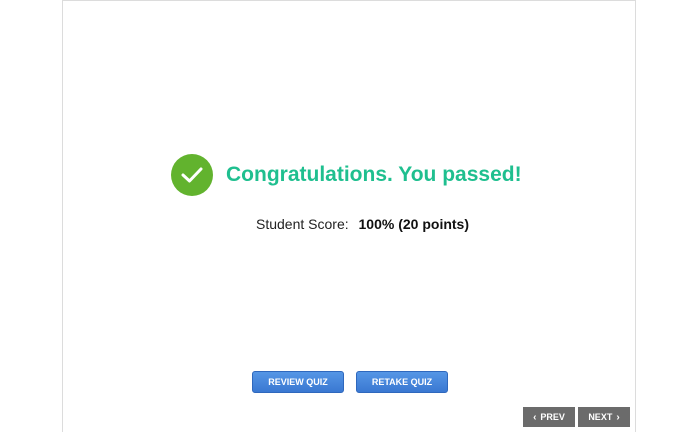  What do you see at coordinates (302, 224) in the screenshot?
I see `score-label: Student Score:` at bounding box center [302, 224].